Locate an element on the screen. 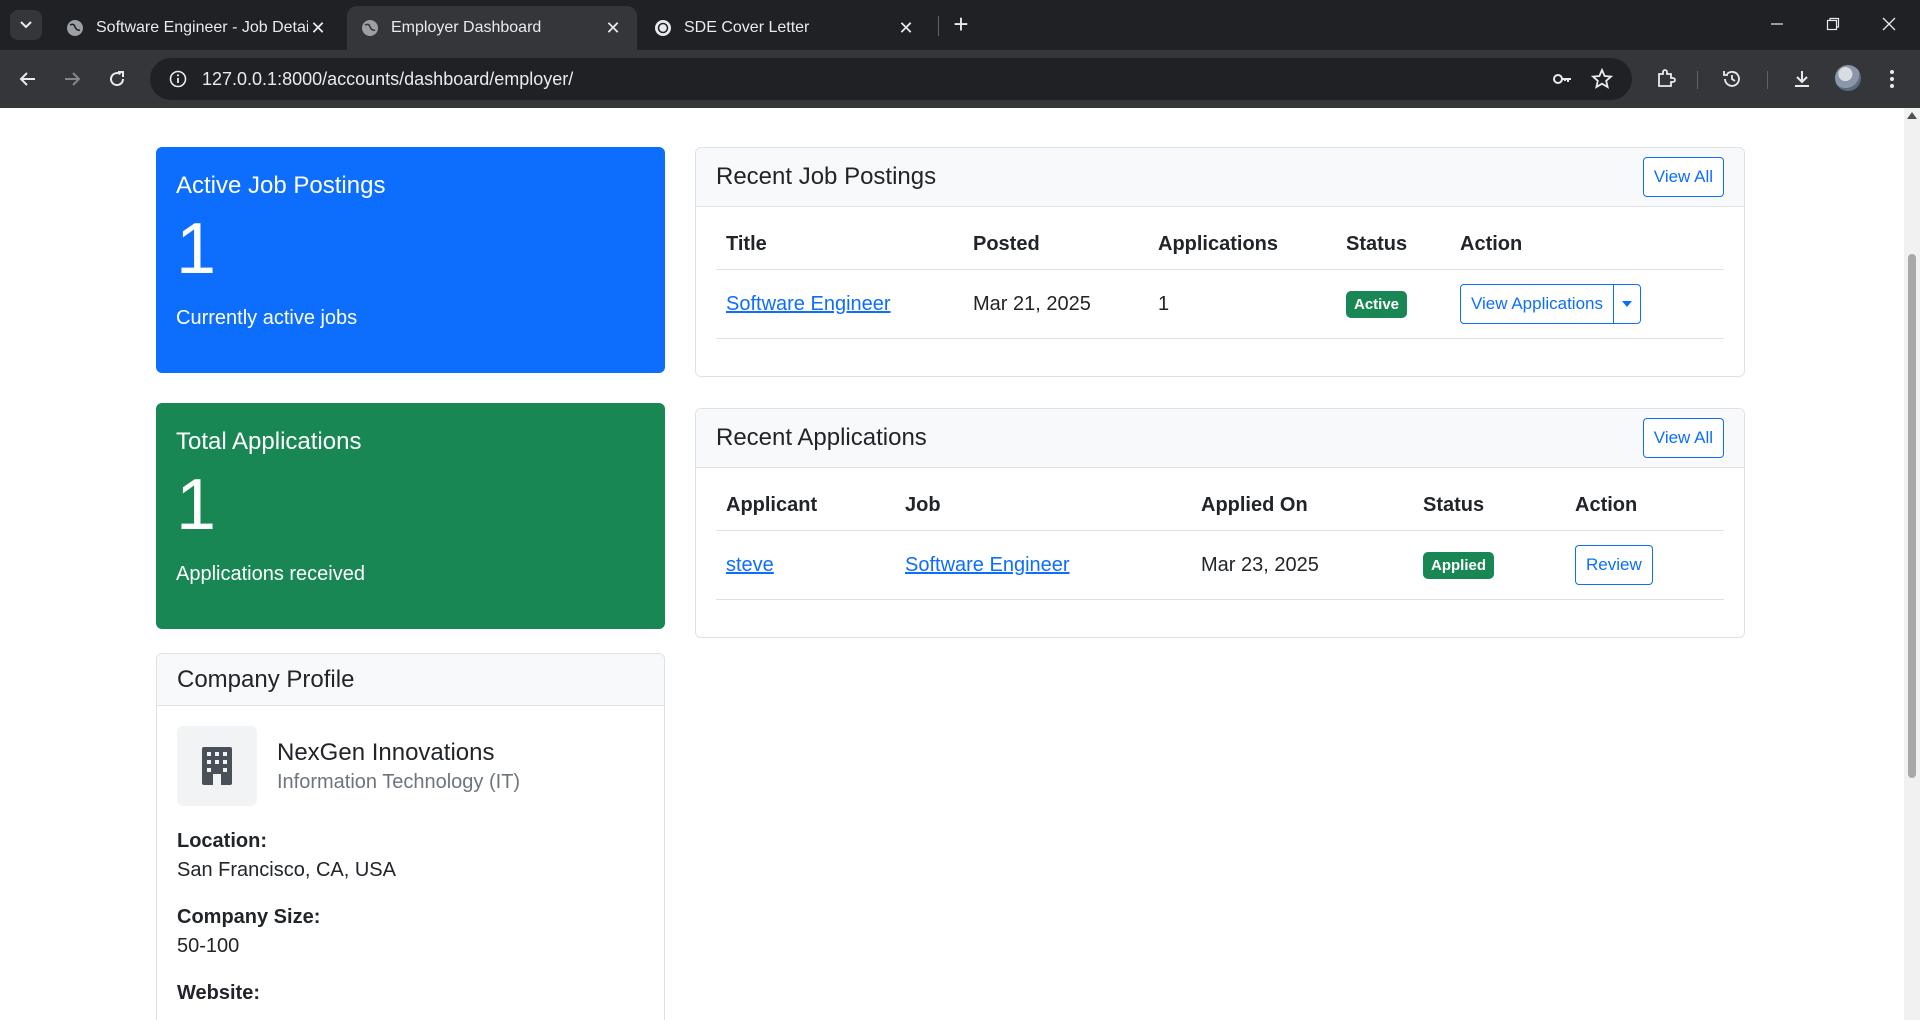 The width and height of the screenshot is (1920, 1020). card-title: Recent Job Postings is located at coordinates (826, 176).